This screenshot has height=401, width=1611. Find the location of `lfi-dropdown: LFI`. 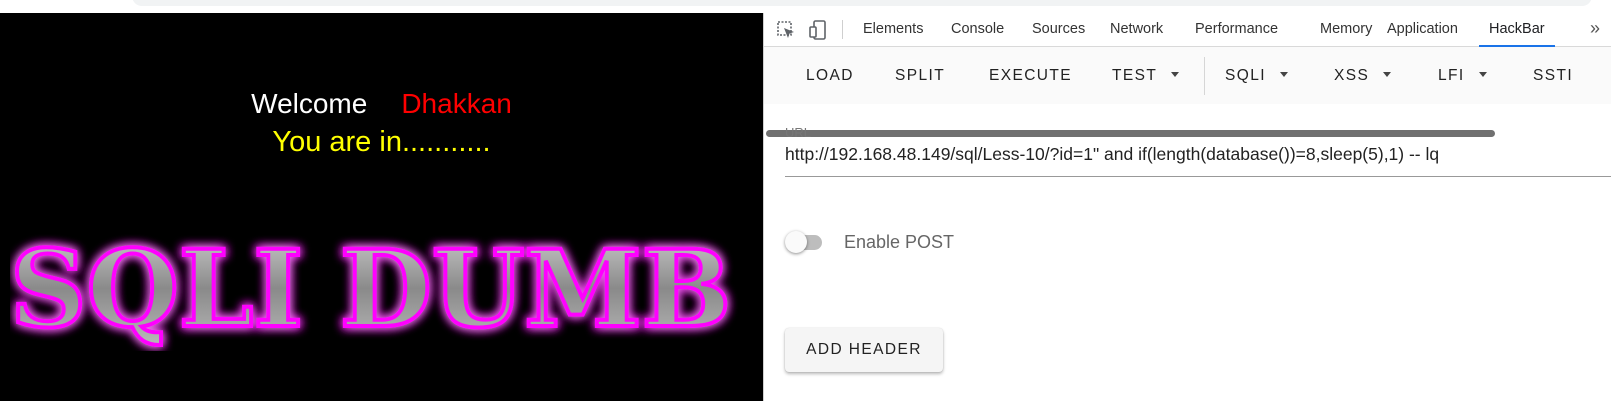

lfi-dropdown: LFI is located at coordinates (1462, 76).